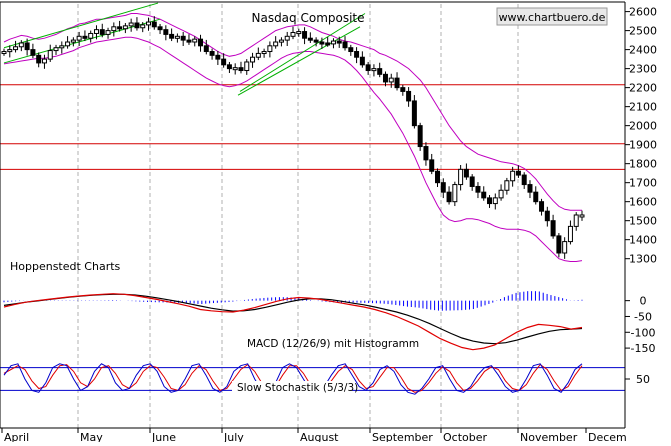  What do you see at coordinates (307, 18) in the screenshot?
I see `chart-title: Nasdaq Composite` at bounding box center [307, 18].